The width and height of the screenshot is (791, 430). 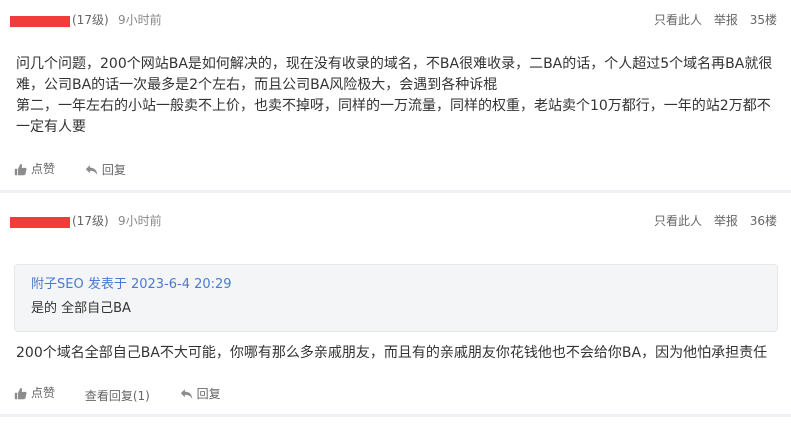 What do you see at coordinates (83, 170) in the screenshot?
I see `post-actions: 点赞 回复` at bounding box center [83, 170].